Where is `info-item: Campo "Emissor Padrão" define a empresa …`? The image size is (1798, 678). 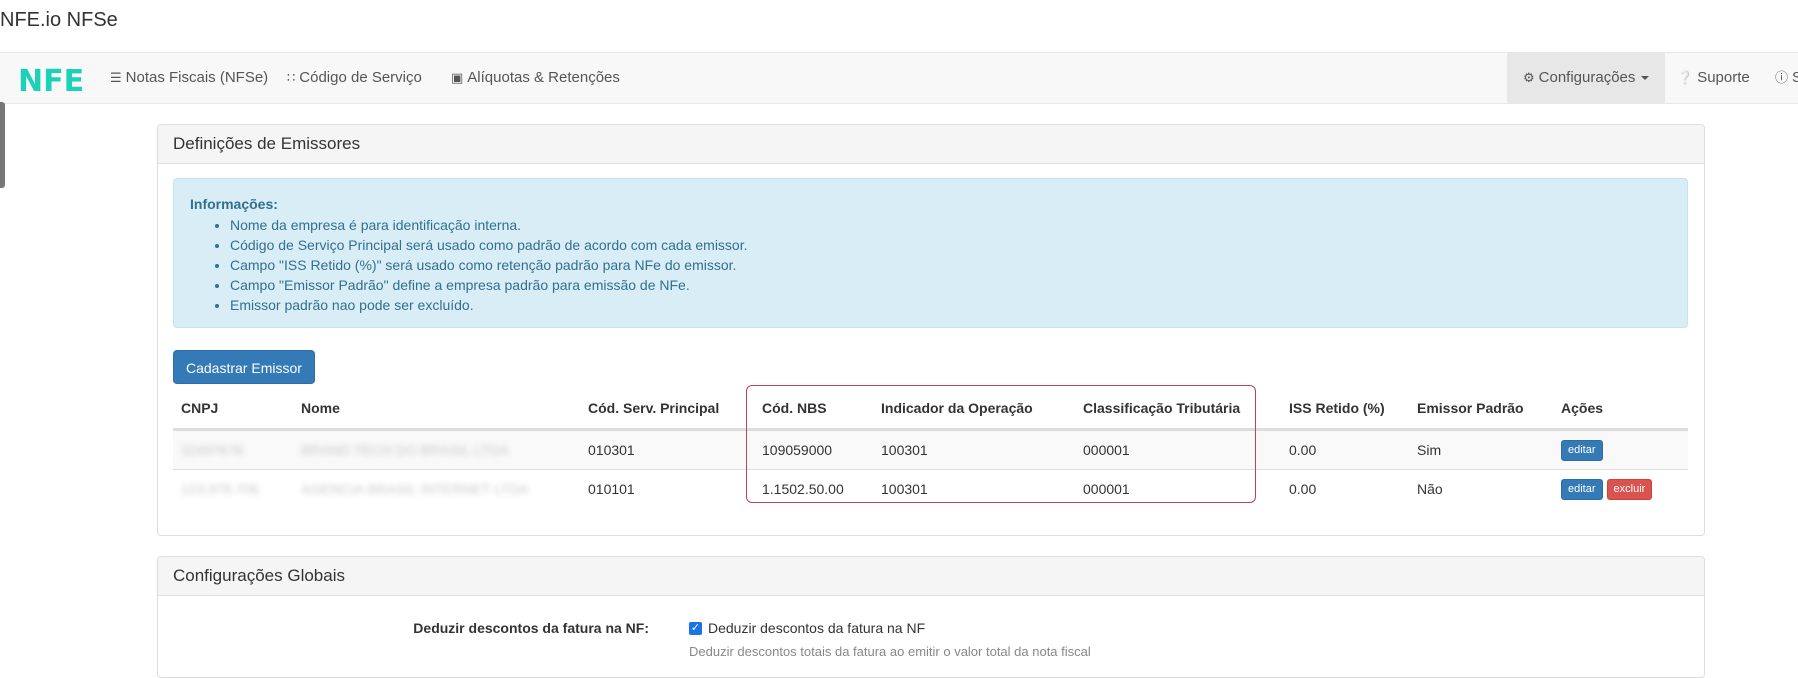 info-item: Campo "Emissor Padrão" define a empresa … is located at coordinates (950, 285).